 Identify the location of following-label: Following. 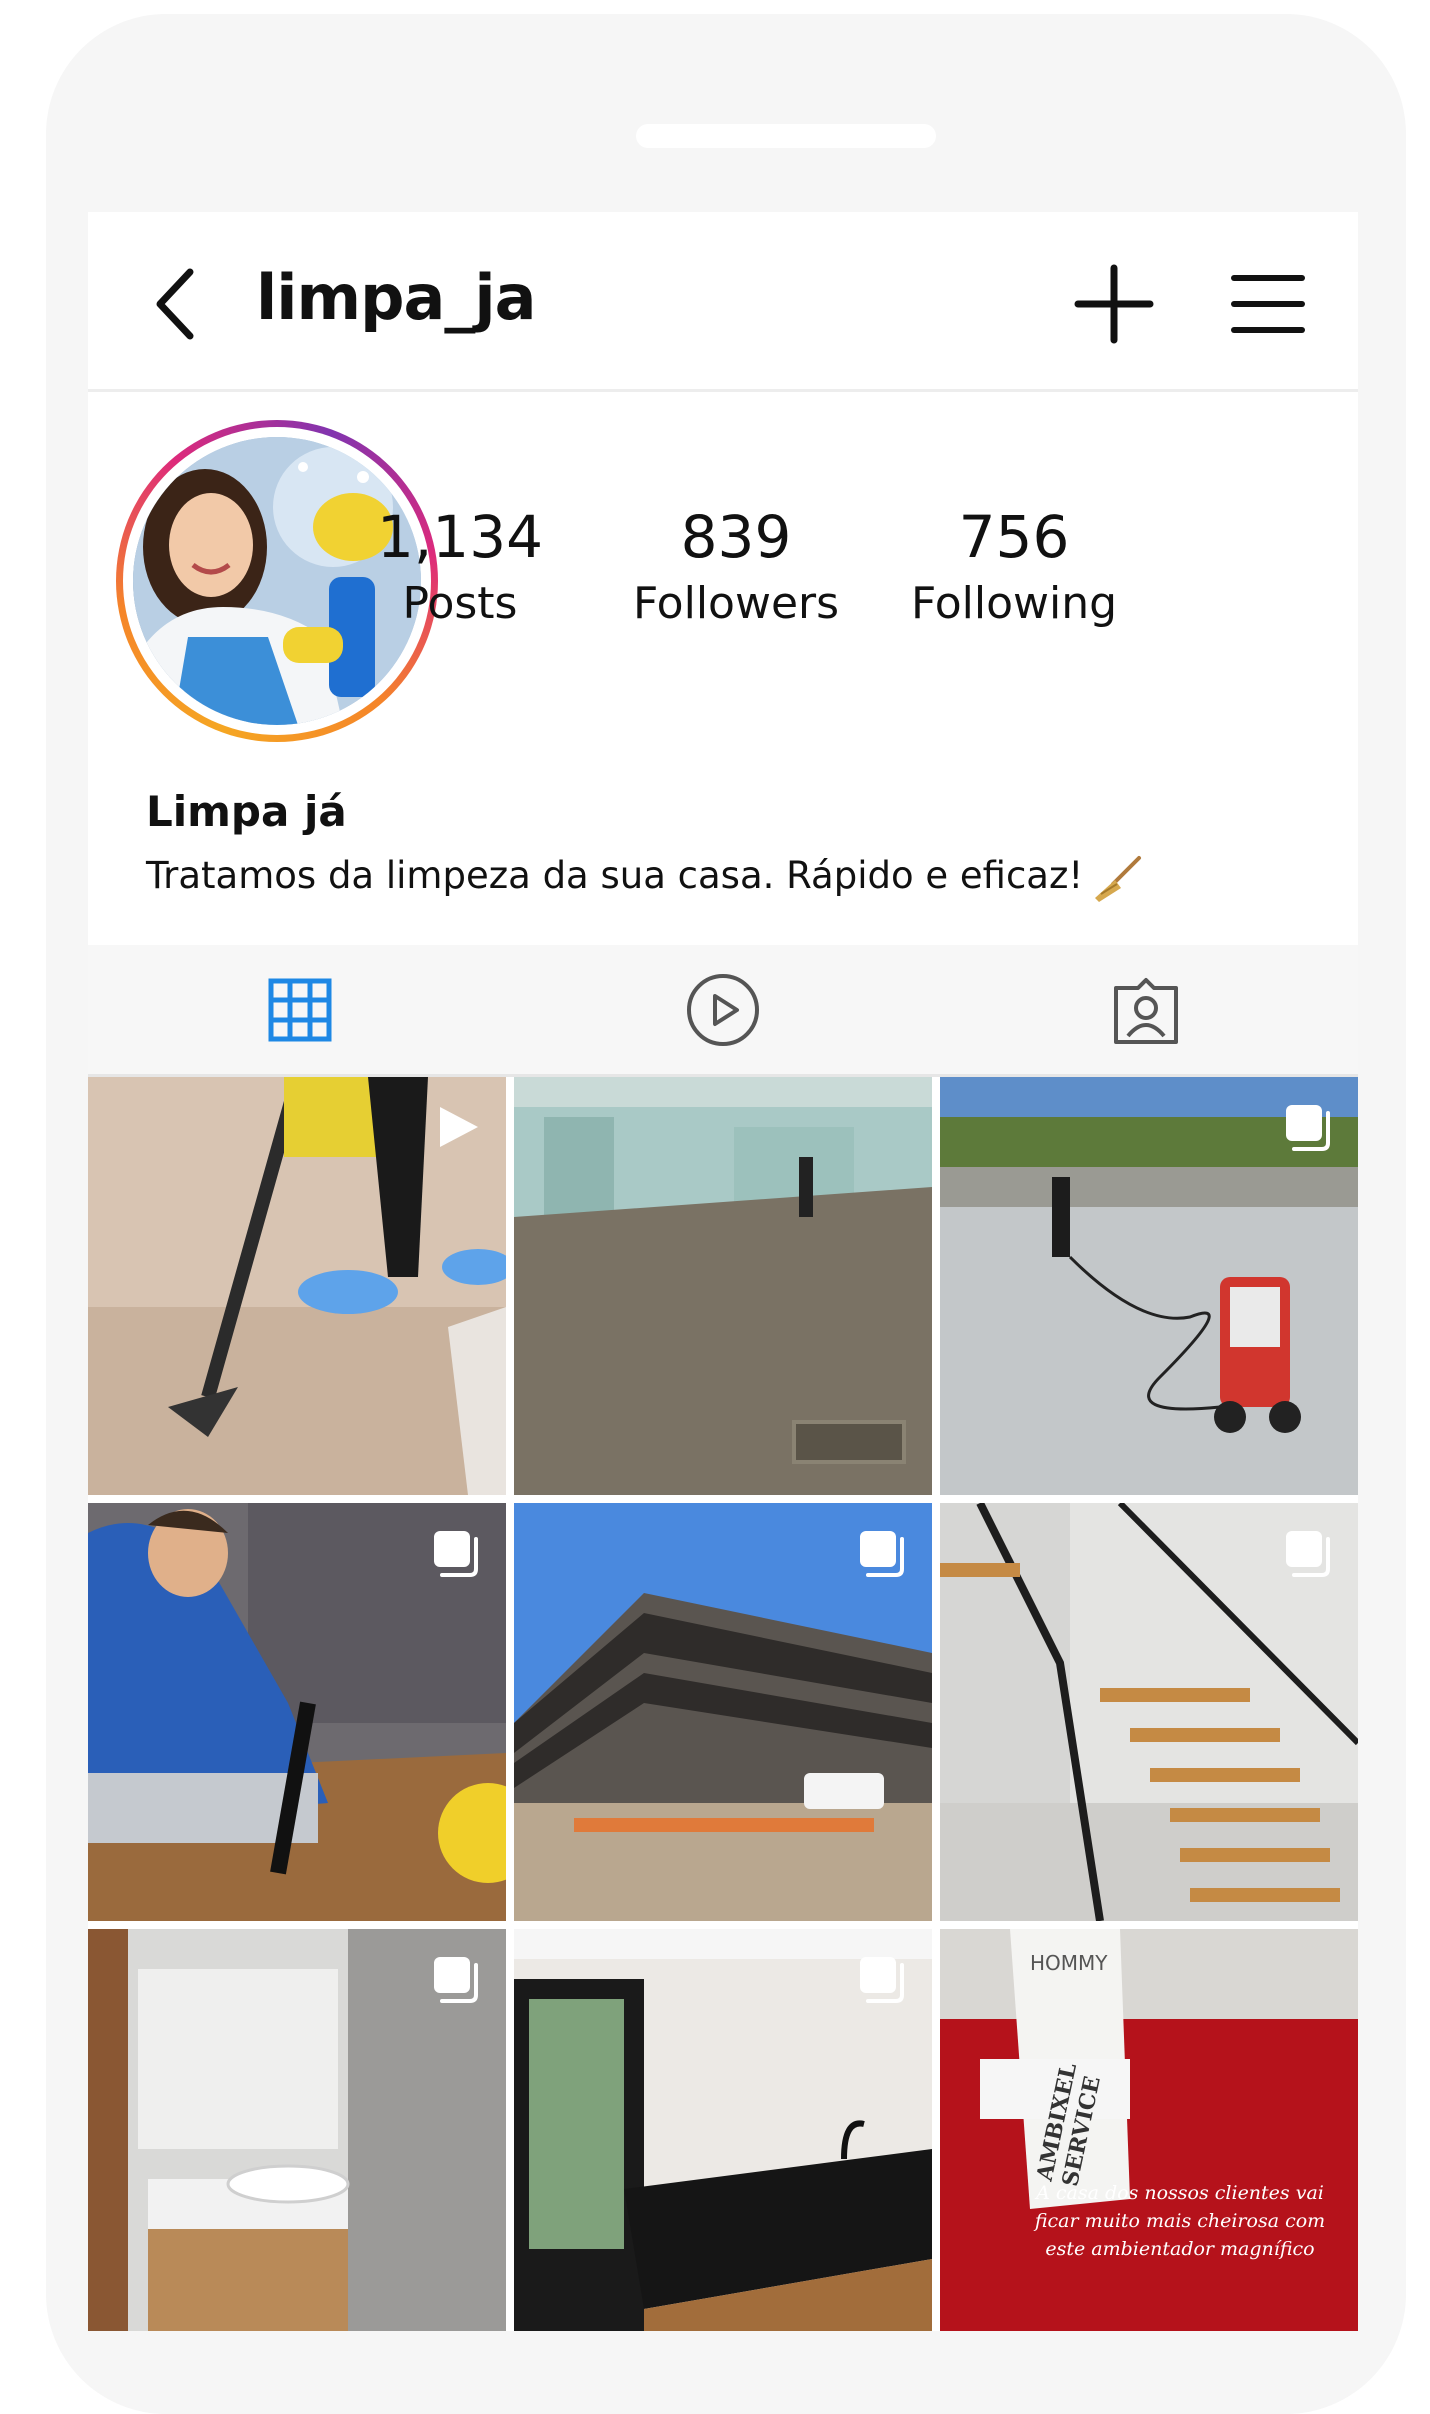
(1014, 603).